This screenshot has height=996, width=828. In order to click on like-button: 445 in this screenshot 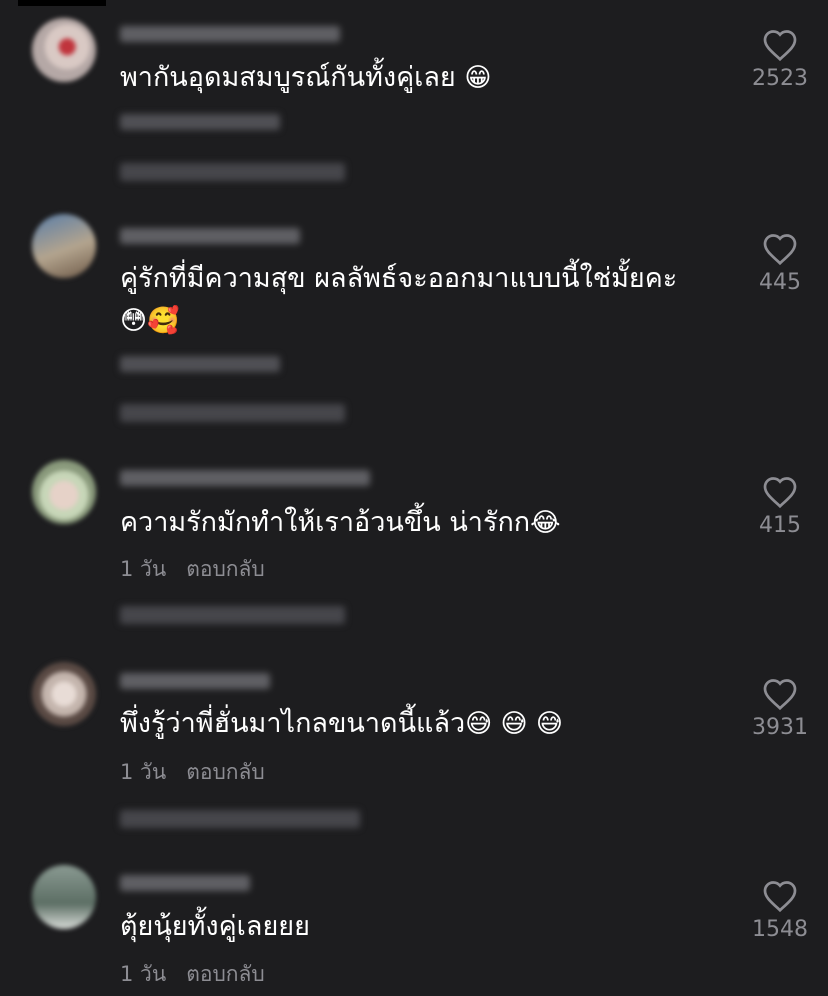, I will do `click(780, 263)`.